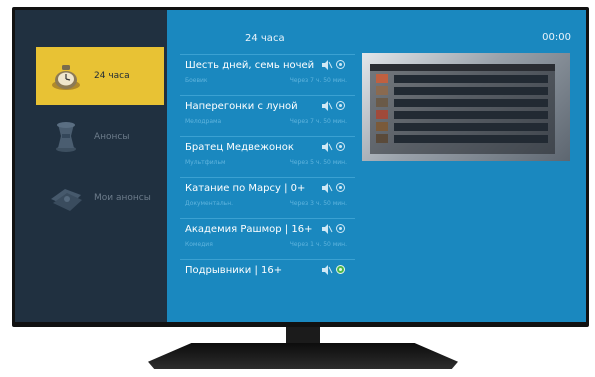  Describe the element at coordinates (112, 76) in the screenshot. I see `sidebar-item-label: 24 часа` at that location.